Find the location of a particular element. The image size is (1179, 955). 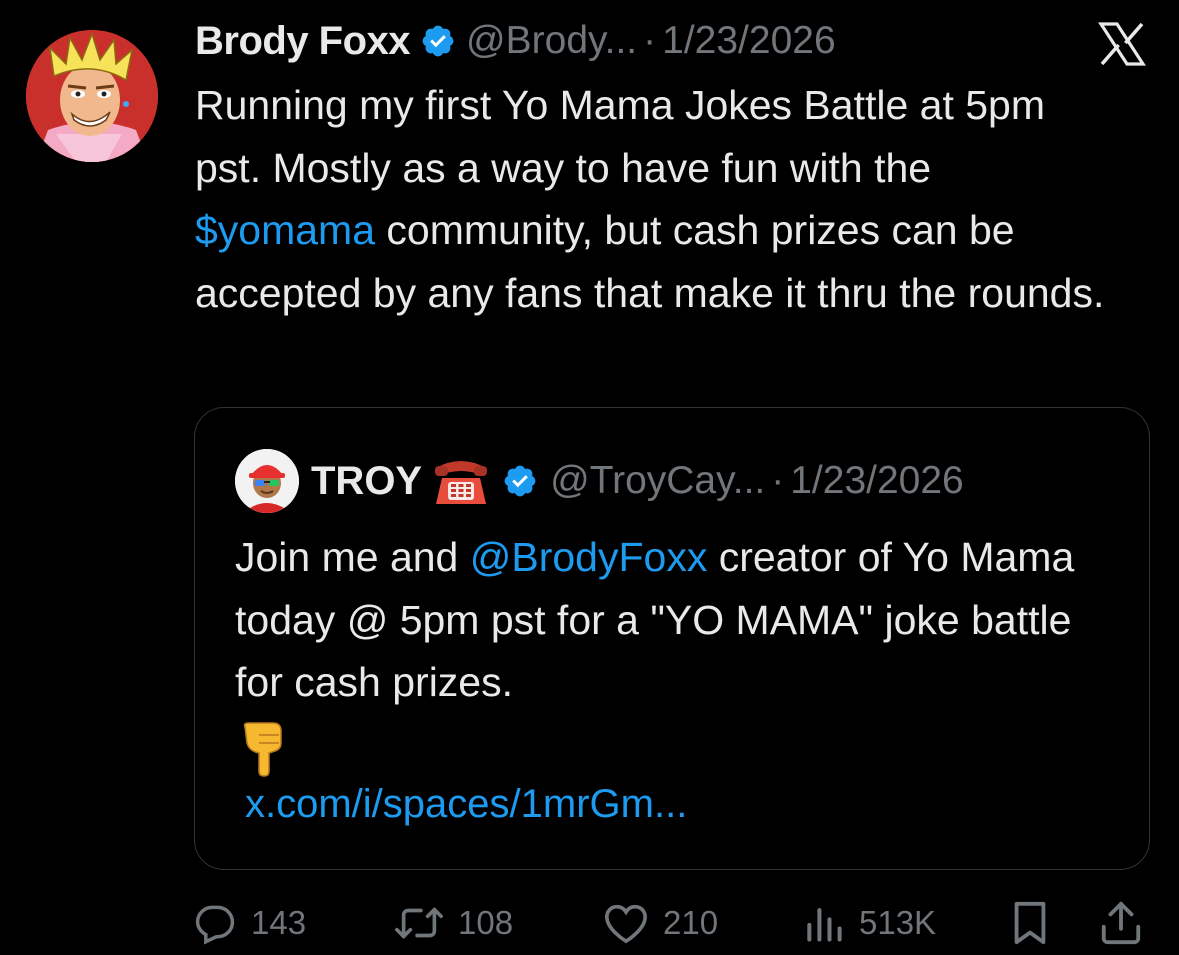

views-icon is located at coordinates (824, 923).